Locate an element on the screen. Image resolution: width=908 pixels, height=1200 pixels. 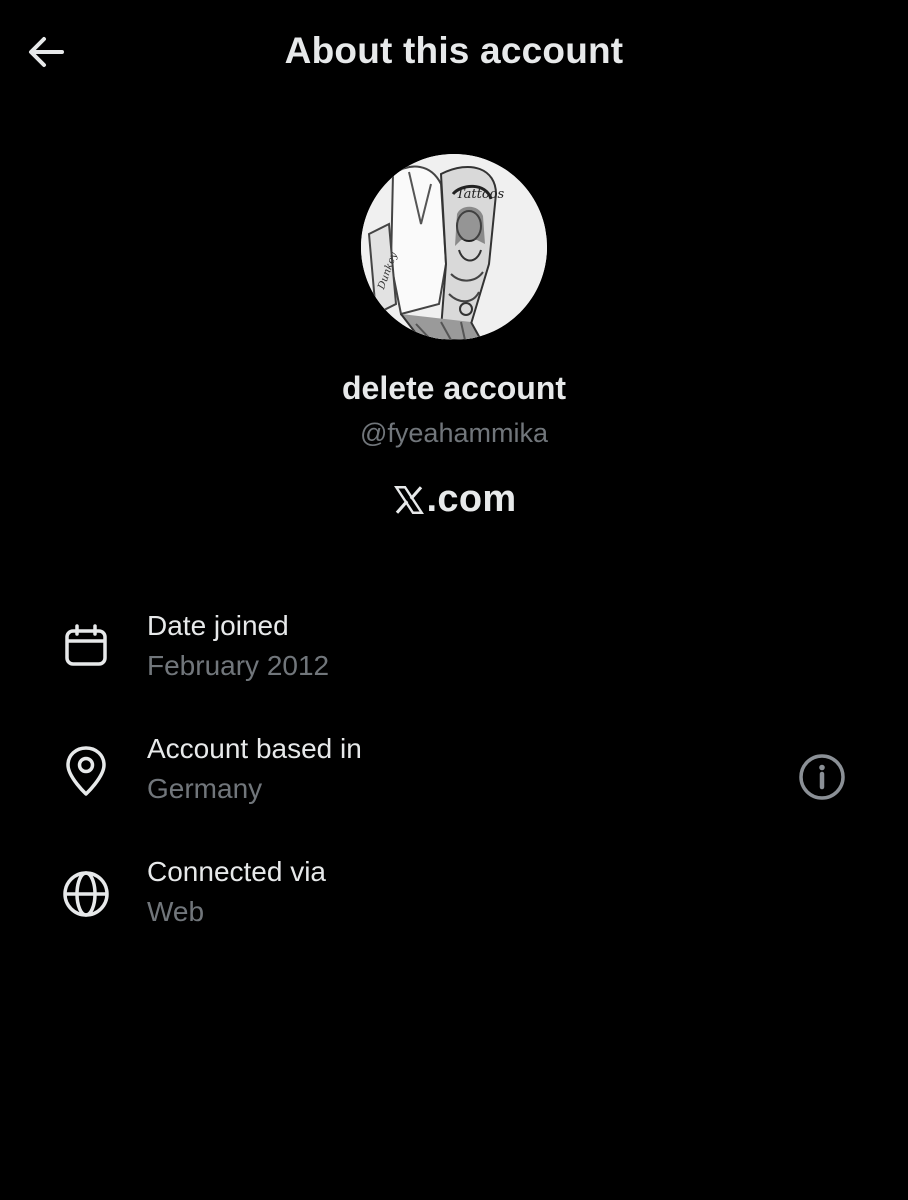
user-handle: @fyeahammika is located at coordinates (454, 433).